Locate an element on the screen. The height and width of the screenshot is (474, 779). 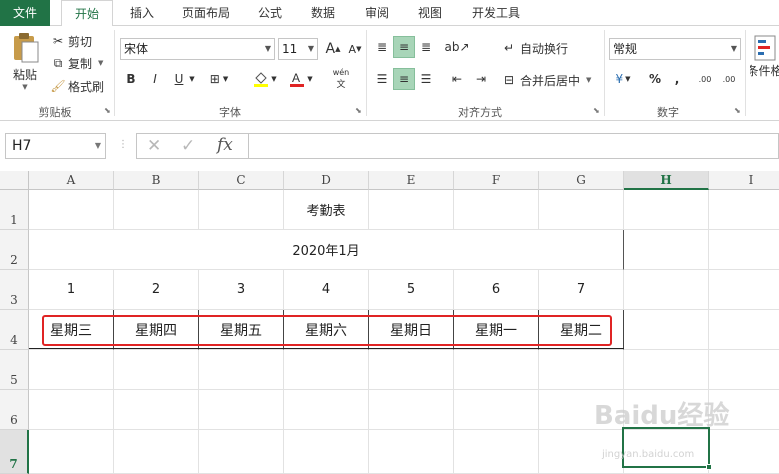
align-right-button: ☰ is located at coordinates (426, 79).